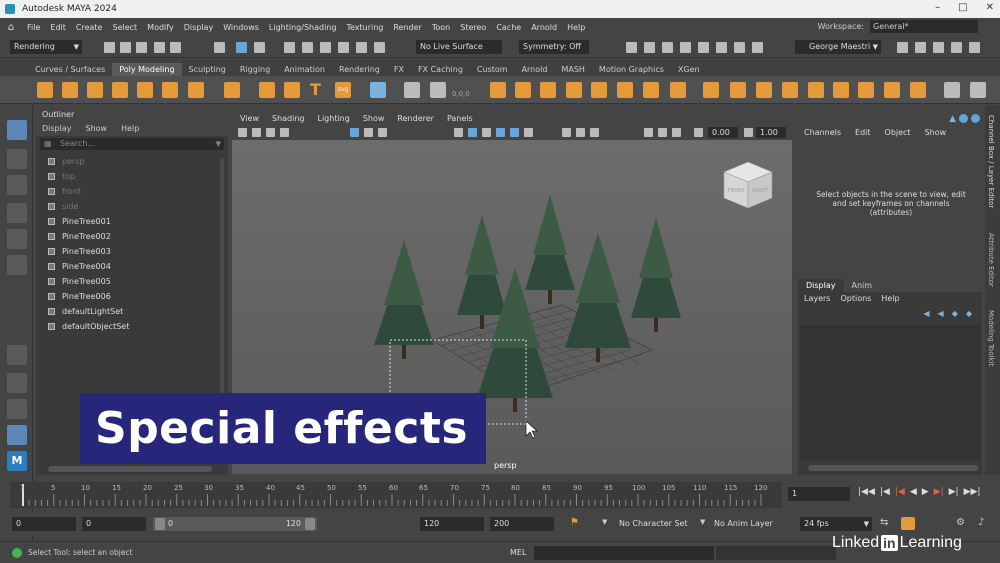  I want to click on shelf-settings-icon, so click(978, 90).